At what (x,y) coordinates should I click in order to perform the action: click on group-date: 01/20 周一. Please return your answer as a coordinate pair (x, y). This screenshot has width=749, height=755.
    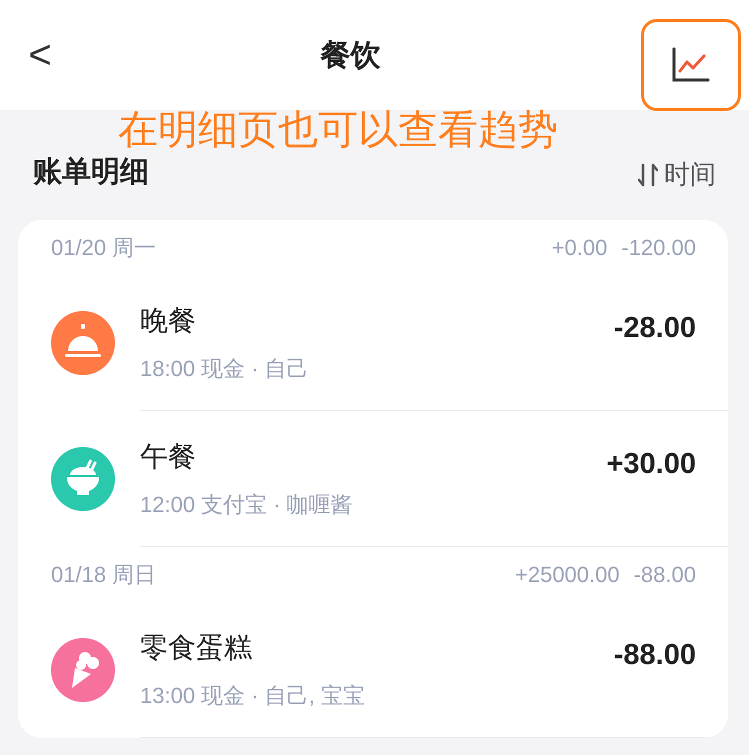
    Looking at the image, I should click on (103, 248).